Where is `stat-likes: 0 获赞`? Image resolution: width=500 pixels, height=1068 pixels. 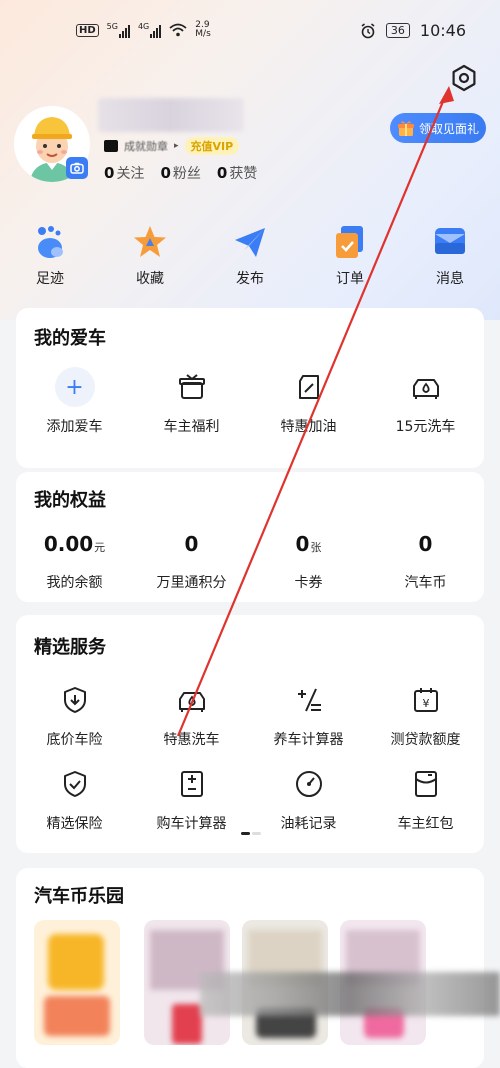 stat-likes: 0 获赞 is located at coordinates (237, 173).